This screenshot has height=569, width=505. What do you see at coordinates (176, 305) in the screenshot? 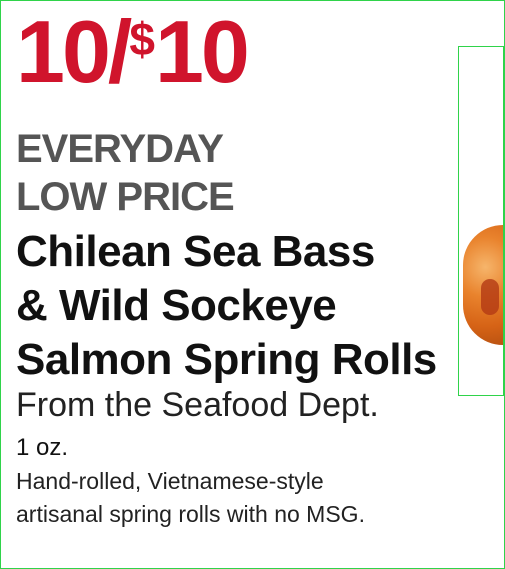
I see `title-line-2: & Wild Sockeye` at bounding box center [176, 305].